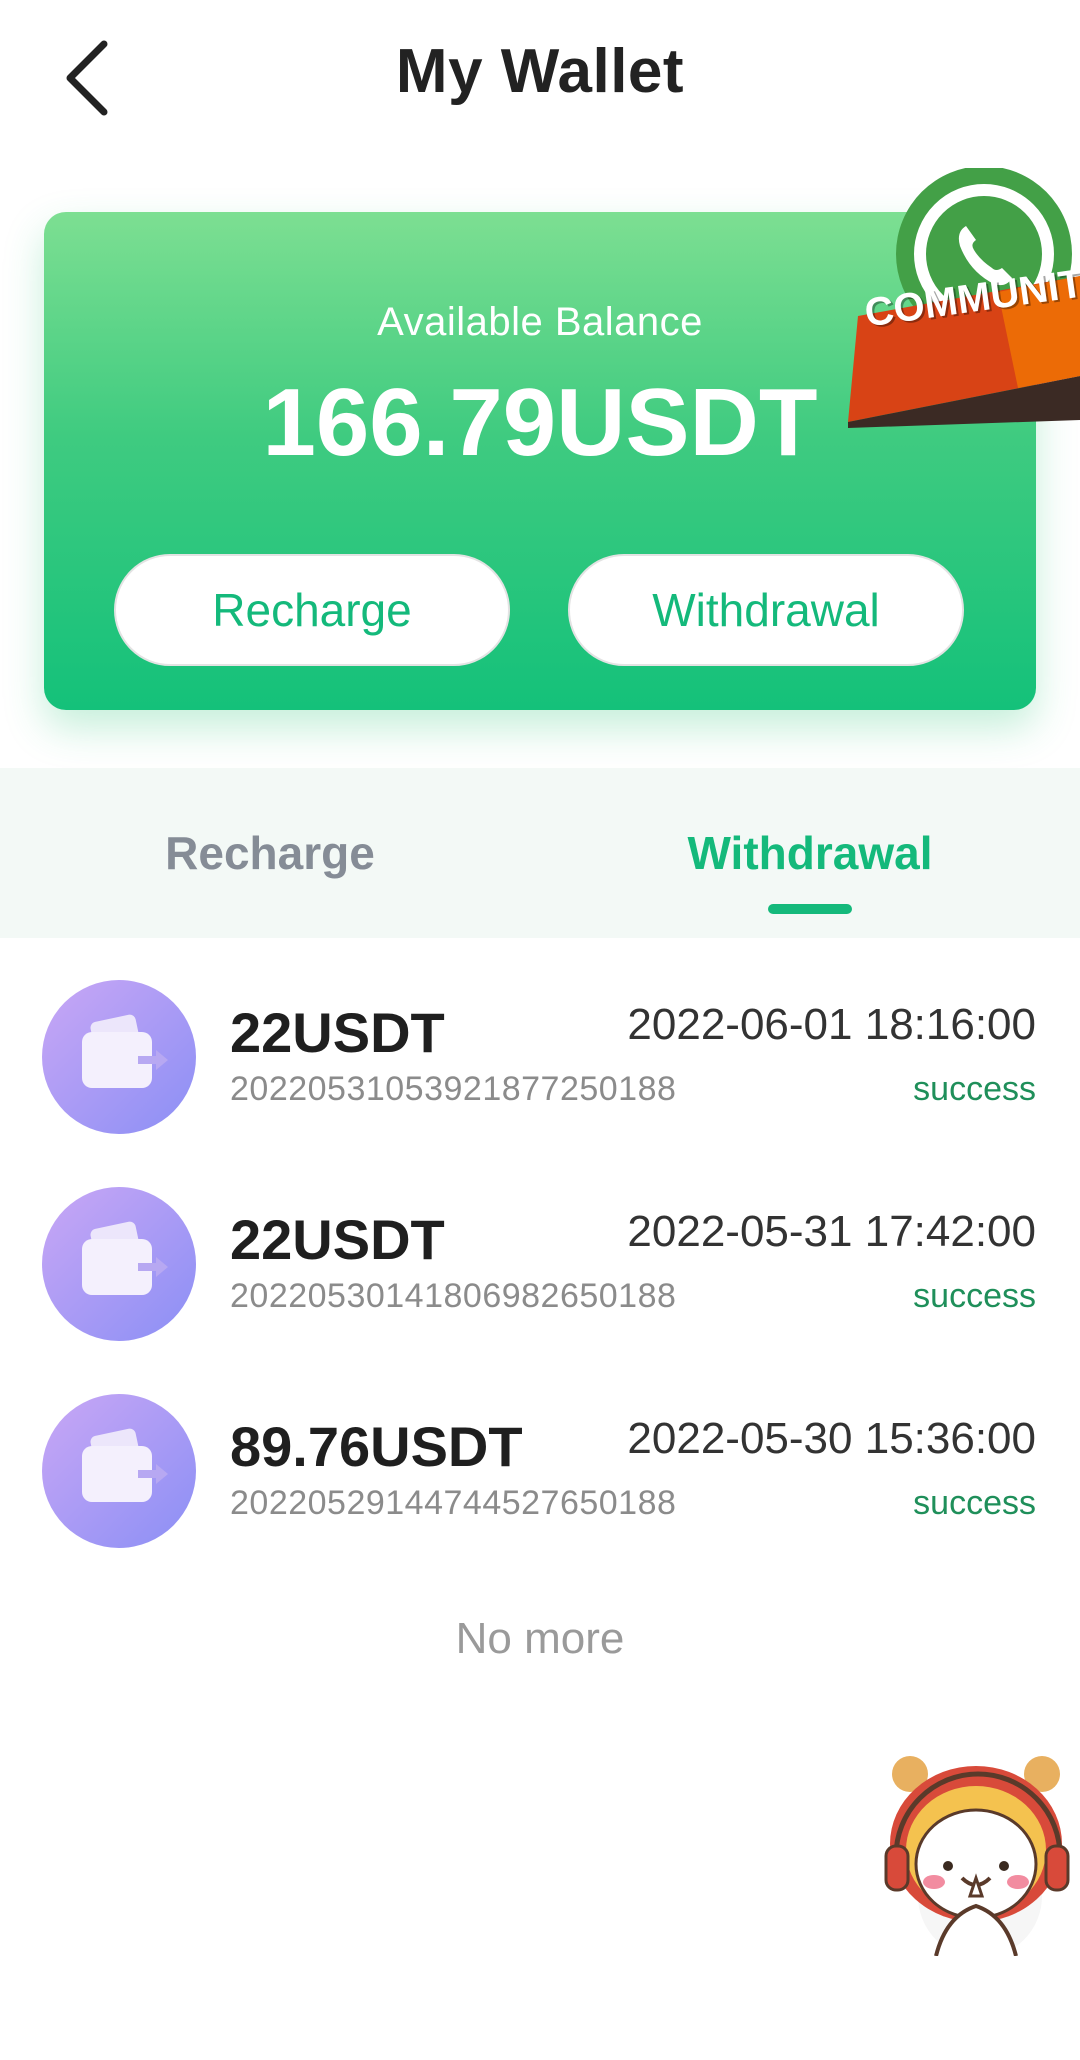 The width and height of the screenshot is (1080, 2060). I want to click on top-bar: My Wallet, so click(540, 75).